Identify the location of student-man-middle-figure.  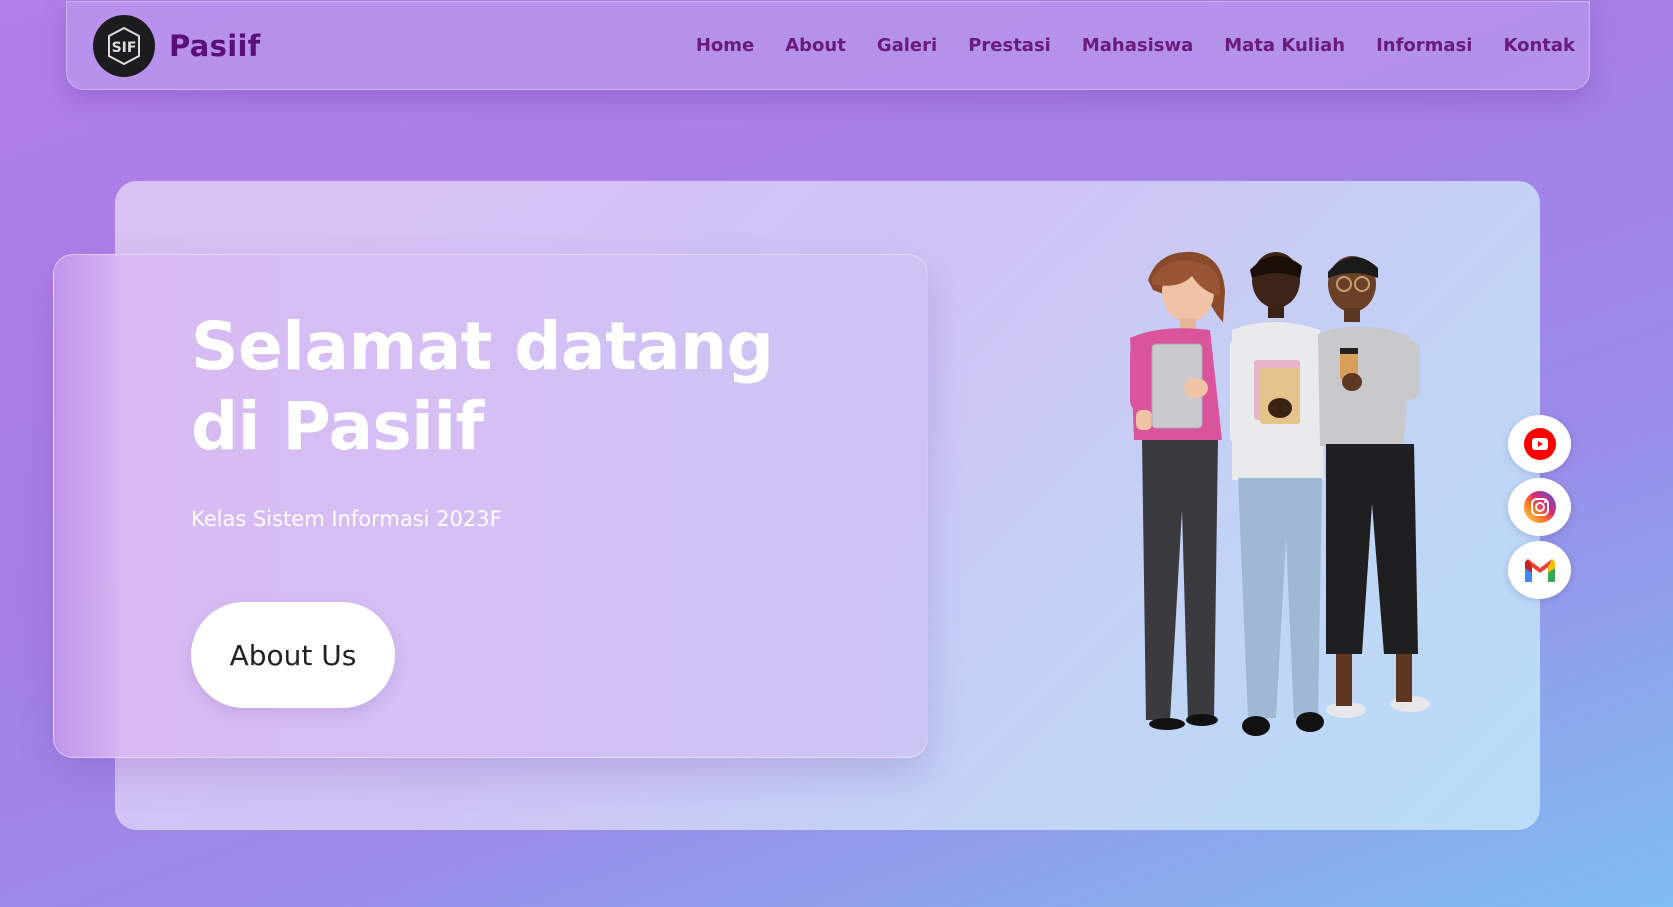
(1277, 494).